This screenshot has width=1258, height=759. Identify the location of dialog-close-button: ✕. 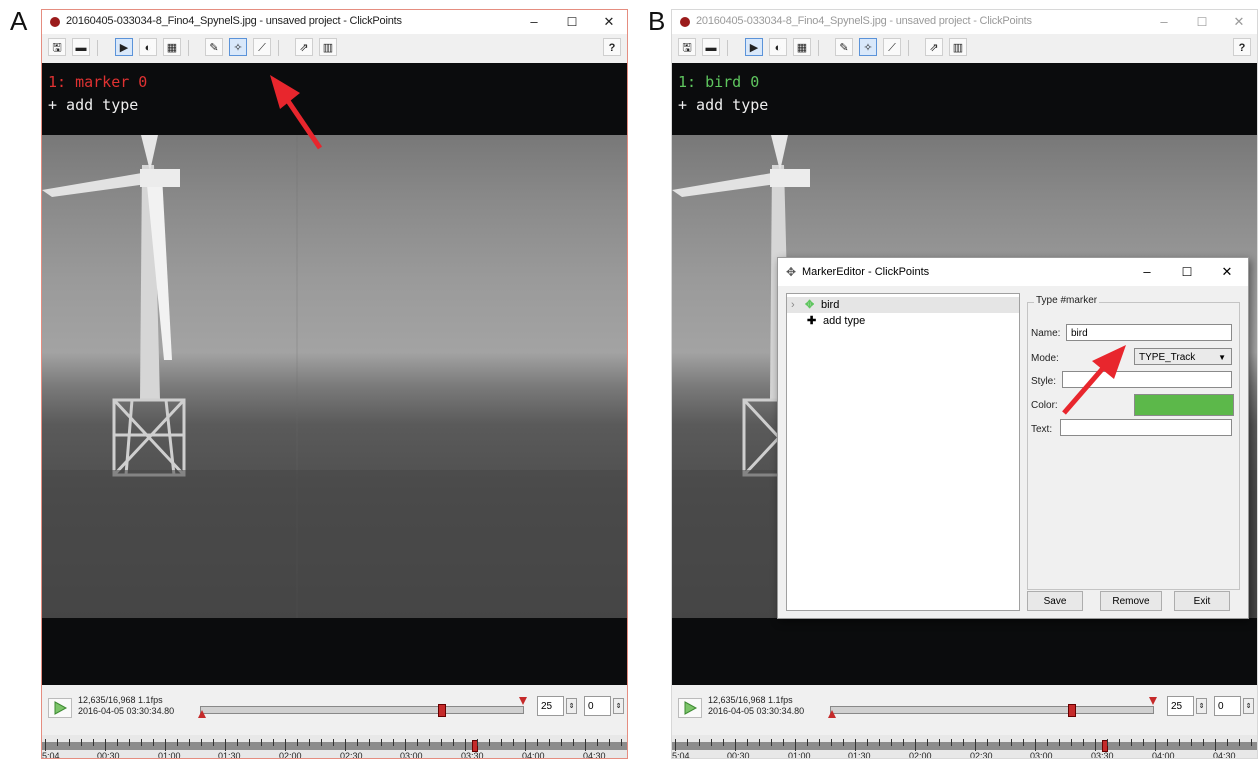
(1227, 272).